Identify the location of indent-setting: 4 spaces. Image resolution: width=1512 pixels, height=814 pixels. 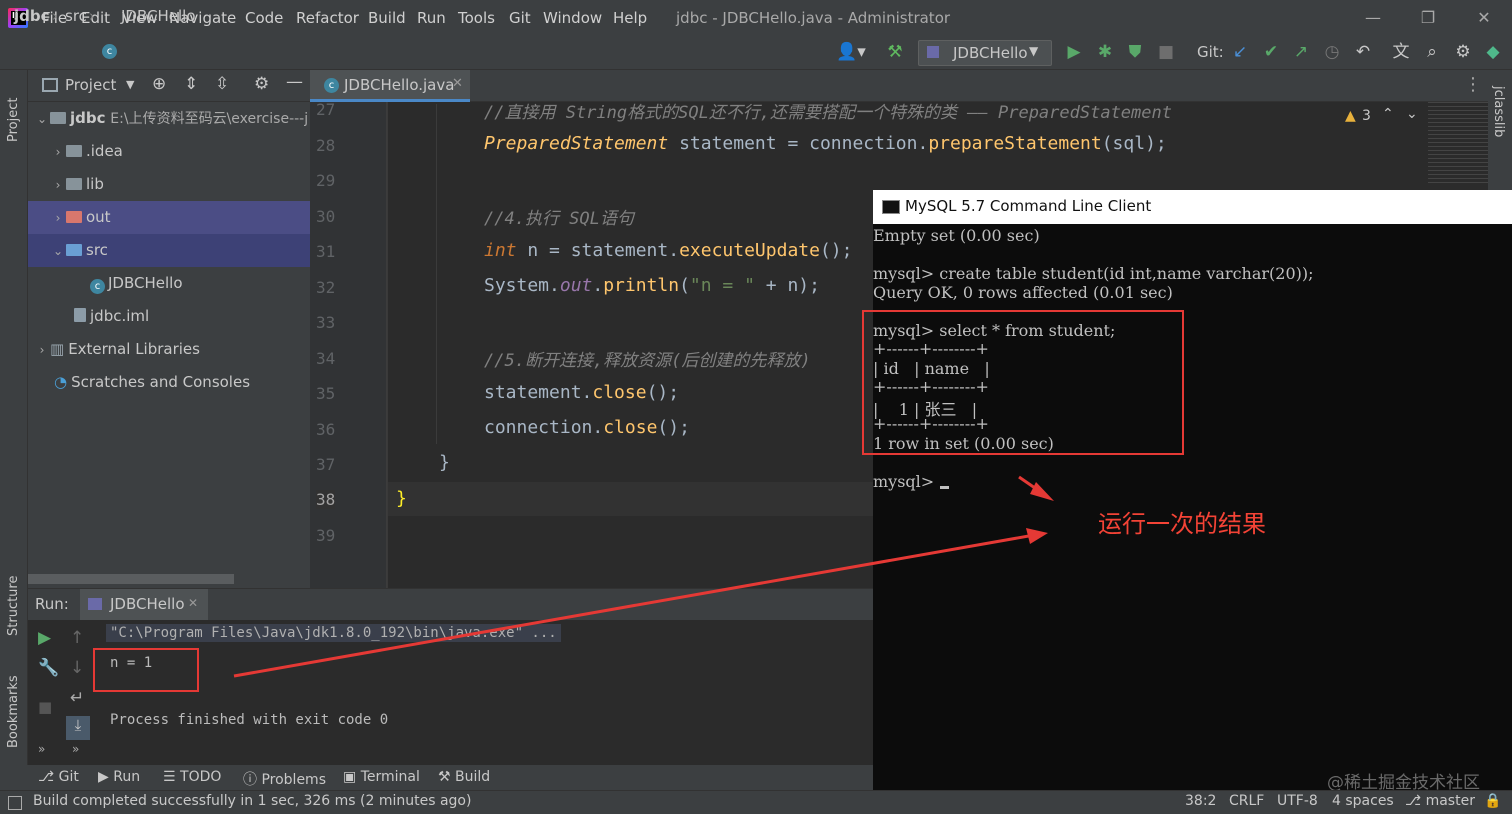
(1363, 801).